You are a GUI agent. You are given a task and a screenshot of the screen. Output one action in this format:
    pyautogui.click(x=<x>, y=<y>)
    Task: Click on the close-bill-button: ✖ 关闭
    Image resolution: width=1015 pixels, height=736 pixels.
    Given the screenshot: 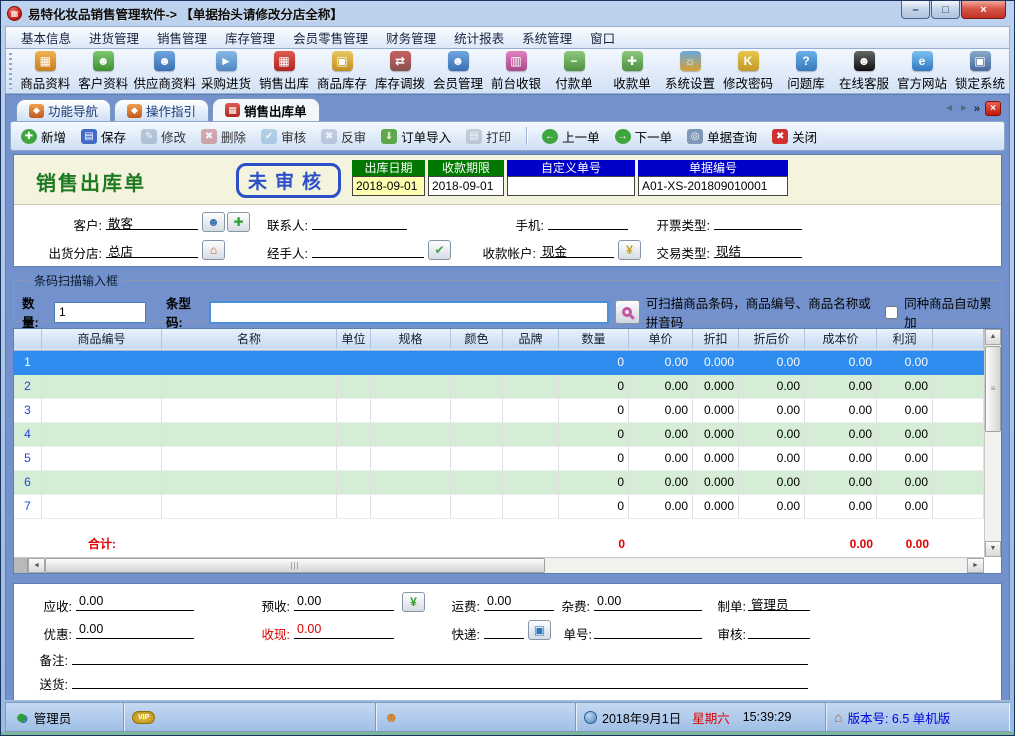 What is the action you would take?
    pyautogui.click(x=794, y=136)
    